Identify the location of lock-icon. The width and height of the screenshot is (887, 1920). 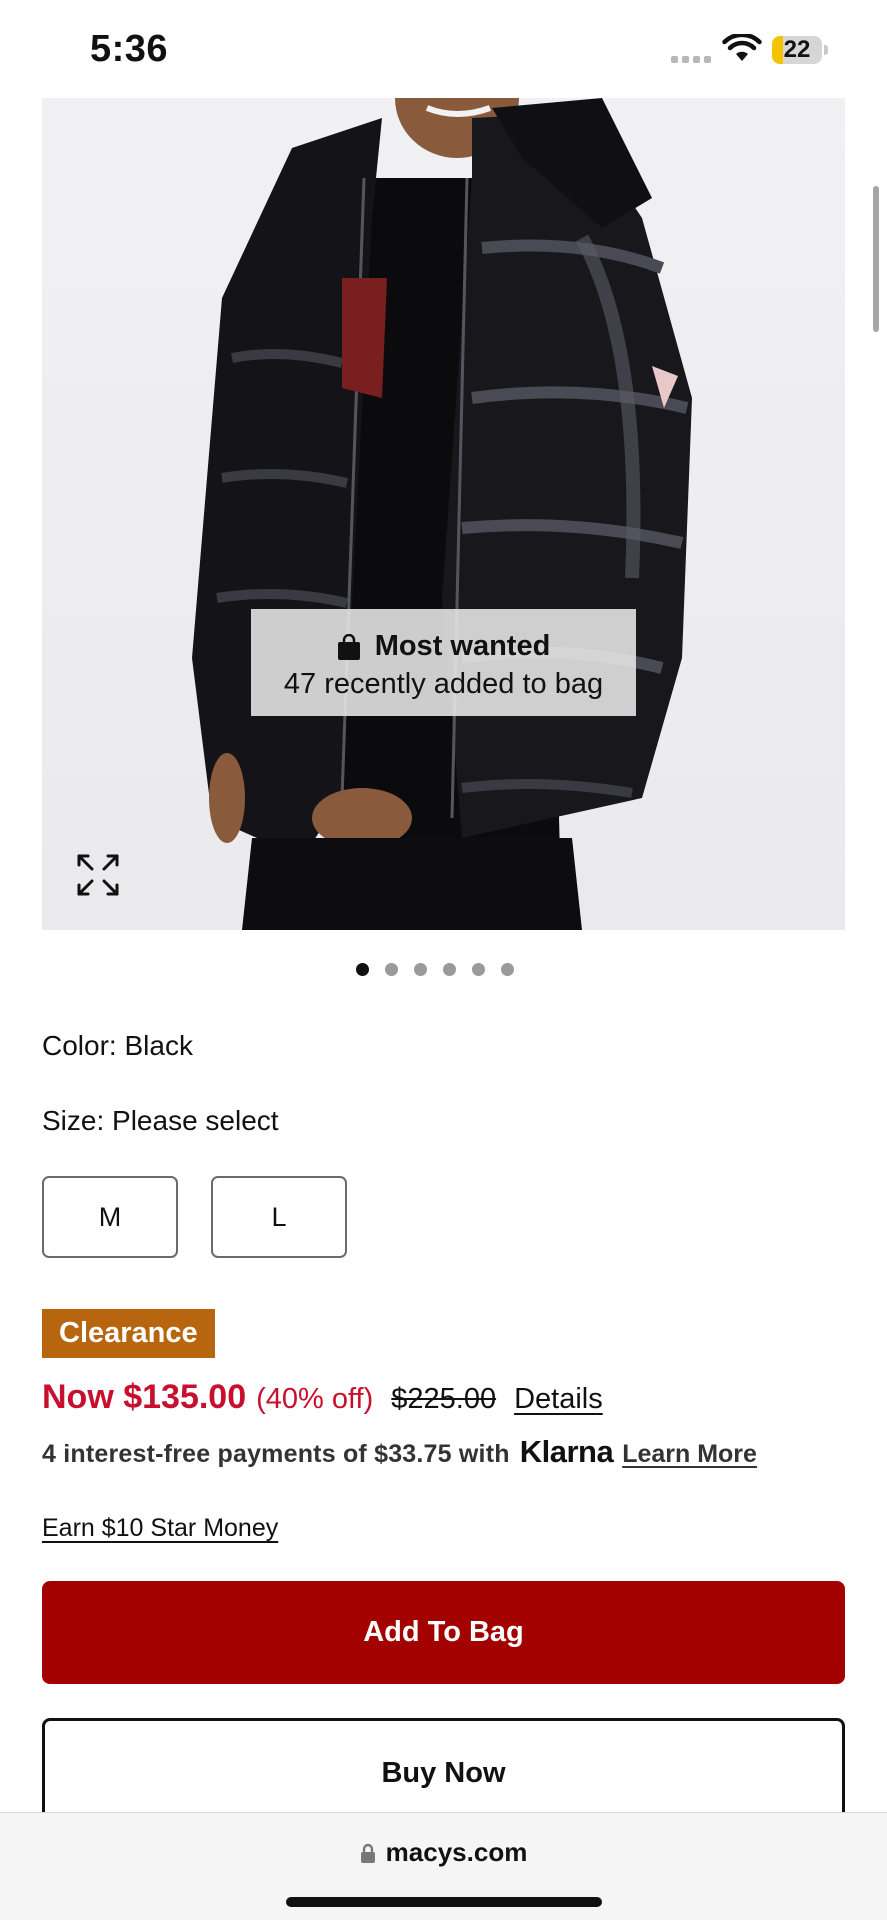
(367, 1853).